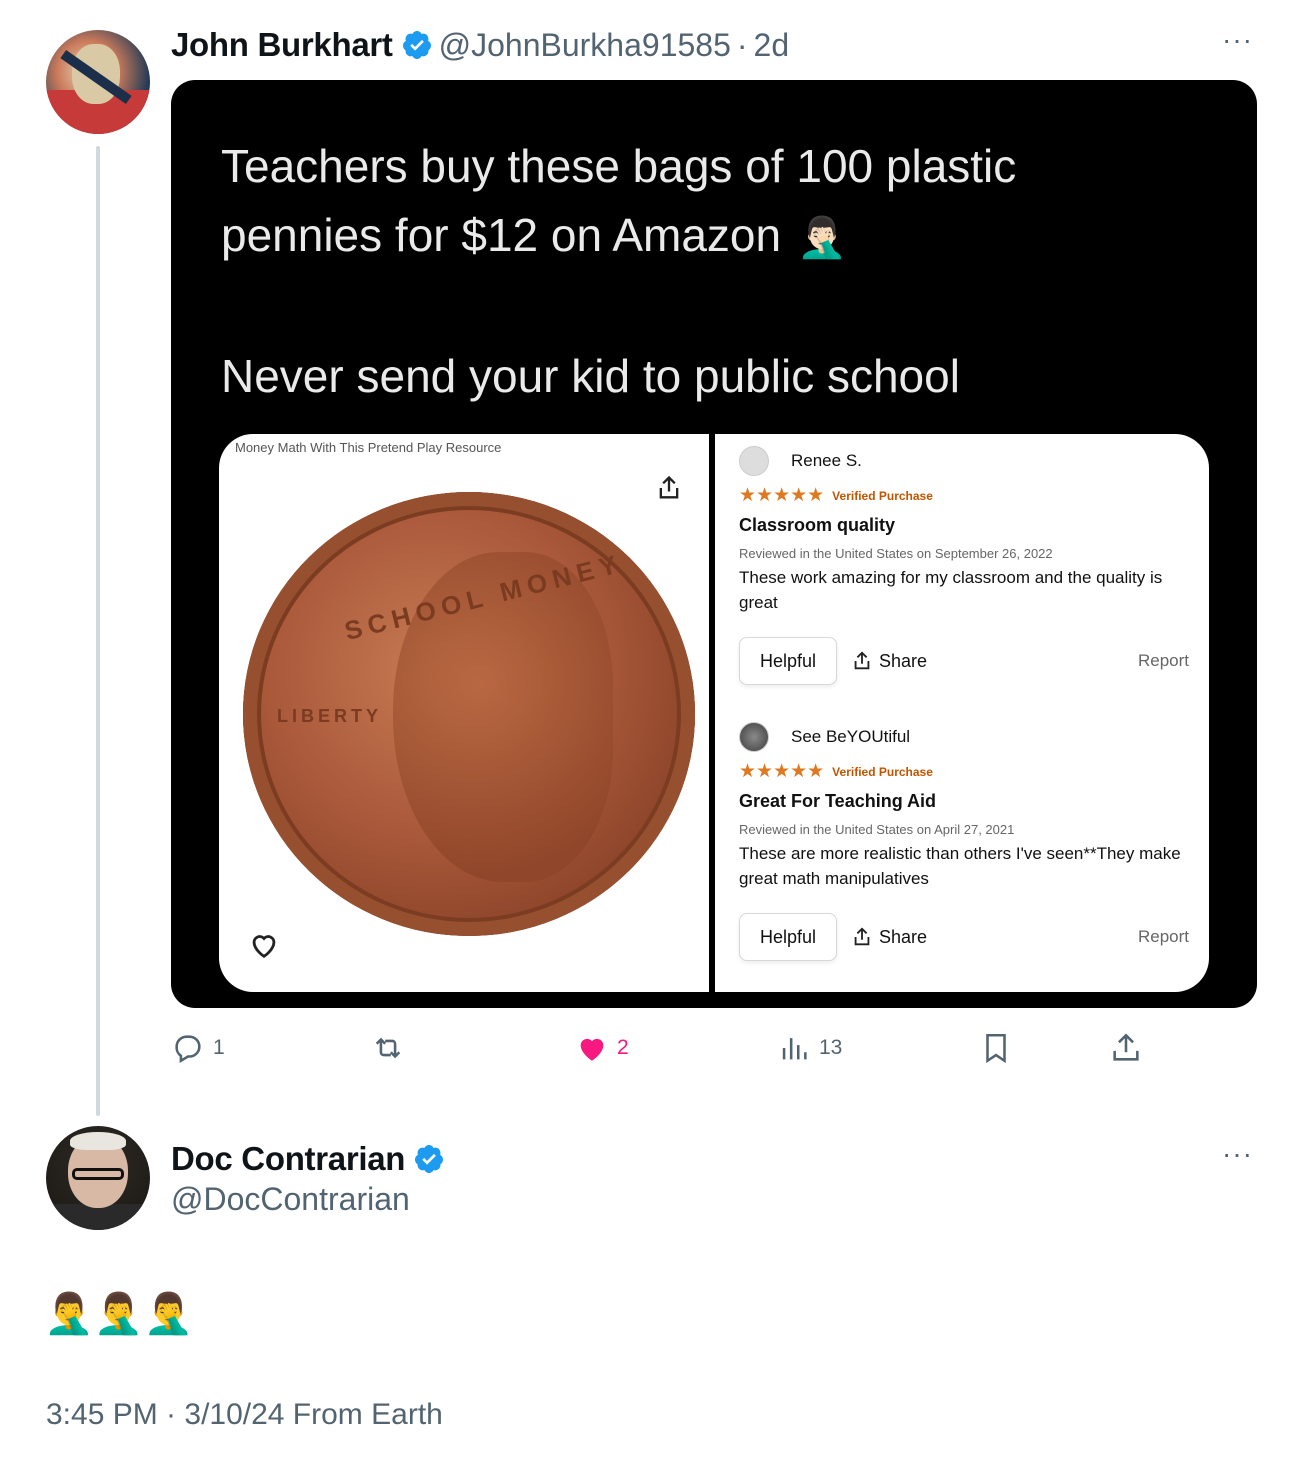  Describe the element at coordinates (826, 460) in the screenshot. I see `reviewer-name: Renee S.` at that location.